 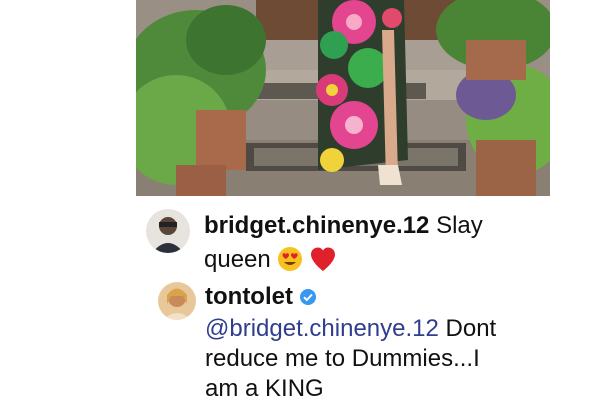 I want to click on mention-link: @bridget.chinenye.12, so click(x=322, y=328).